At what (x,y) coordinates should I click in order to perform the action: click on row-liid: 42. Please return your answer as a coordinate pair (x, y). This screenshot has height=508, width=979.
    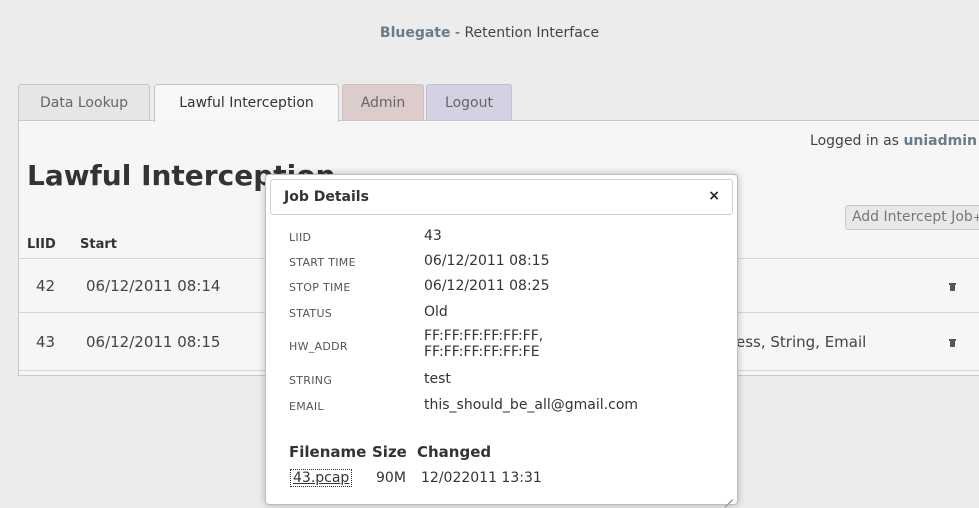
    Looking at the image, I should click on (46, 286).